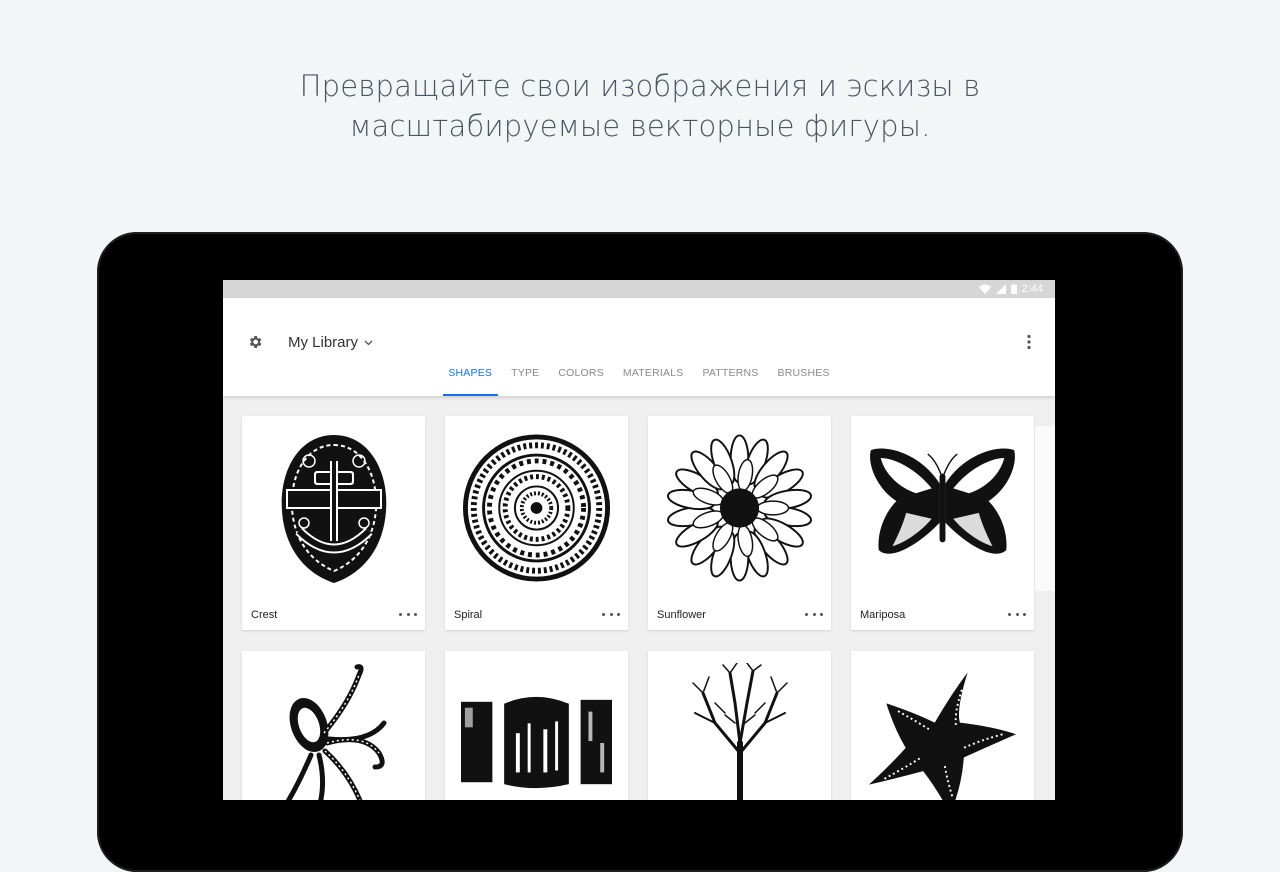 The height and width of the screenshot is (872, 1280). I want to click on shape-card-spiral: Spiral, so click(536, 523).